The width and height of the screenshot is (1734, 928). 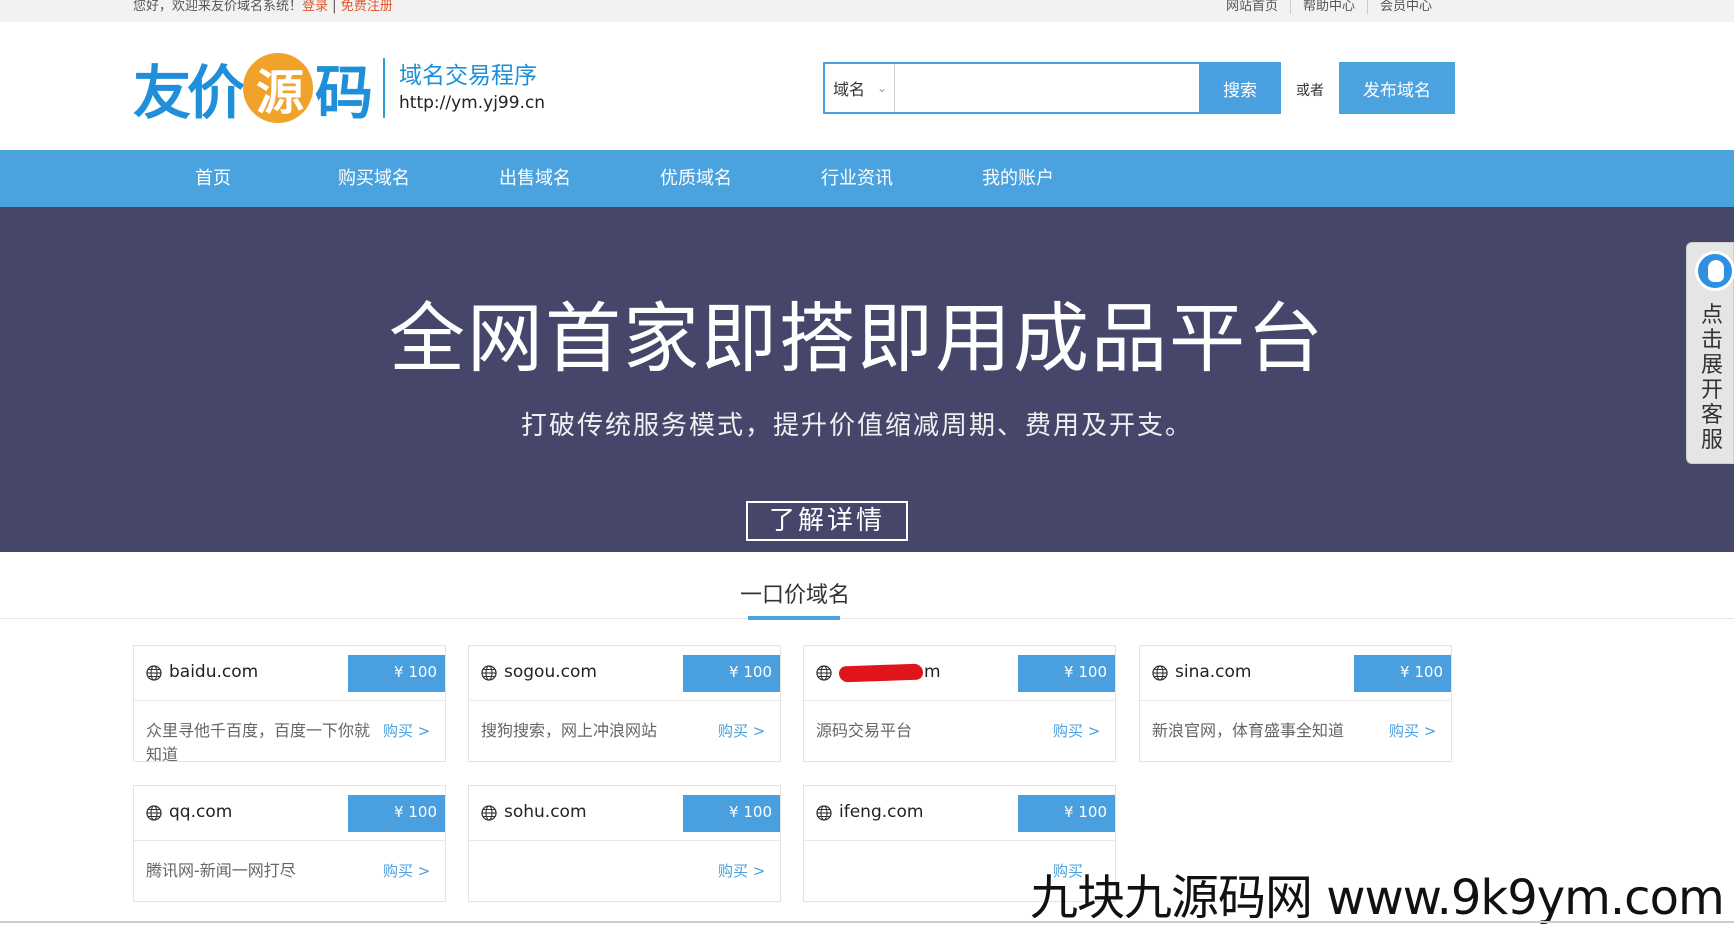 What do you see at coordinates (1018, 178) in the screenshot?
I see `nav-item-my-account: 我的账户` at bounding box center [1018, 178].